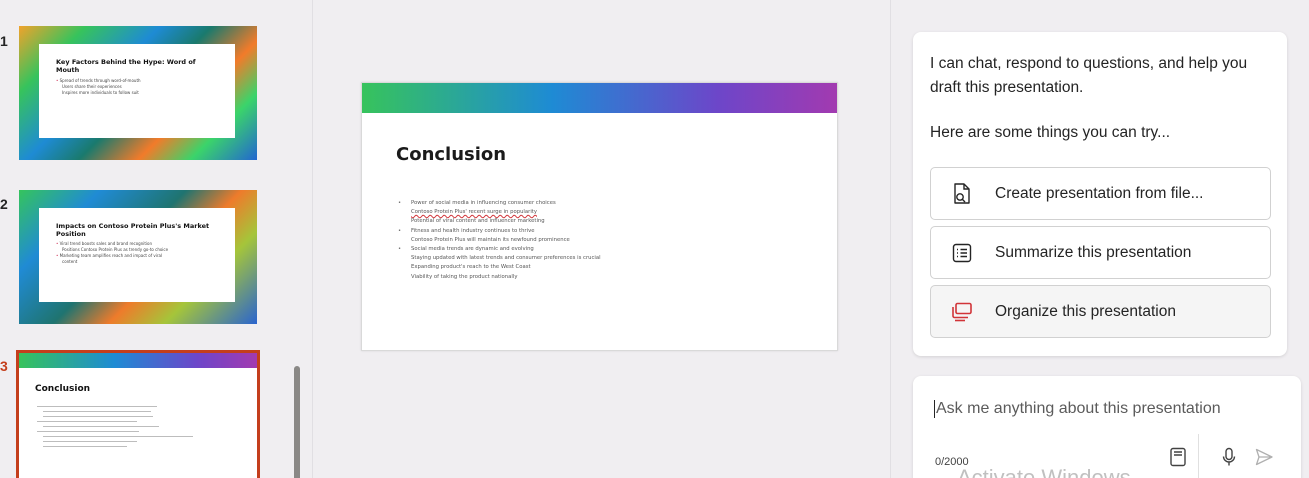 The image size is (1309, 478). I want to click on suggestion-label: Summarize this presentation, so click(1093, 252).